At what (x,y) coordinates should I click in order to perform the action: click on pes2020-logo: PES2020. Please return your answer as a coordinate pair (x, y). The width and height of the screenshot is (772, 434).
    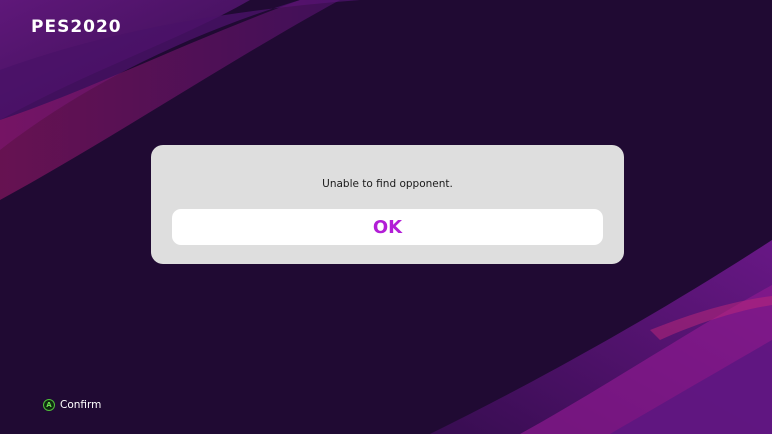
    Looking at the image, I should click on (76, 27).